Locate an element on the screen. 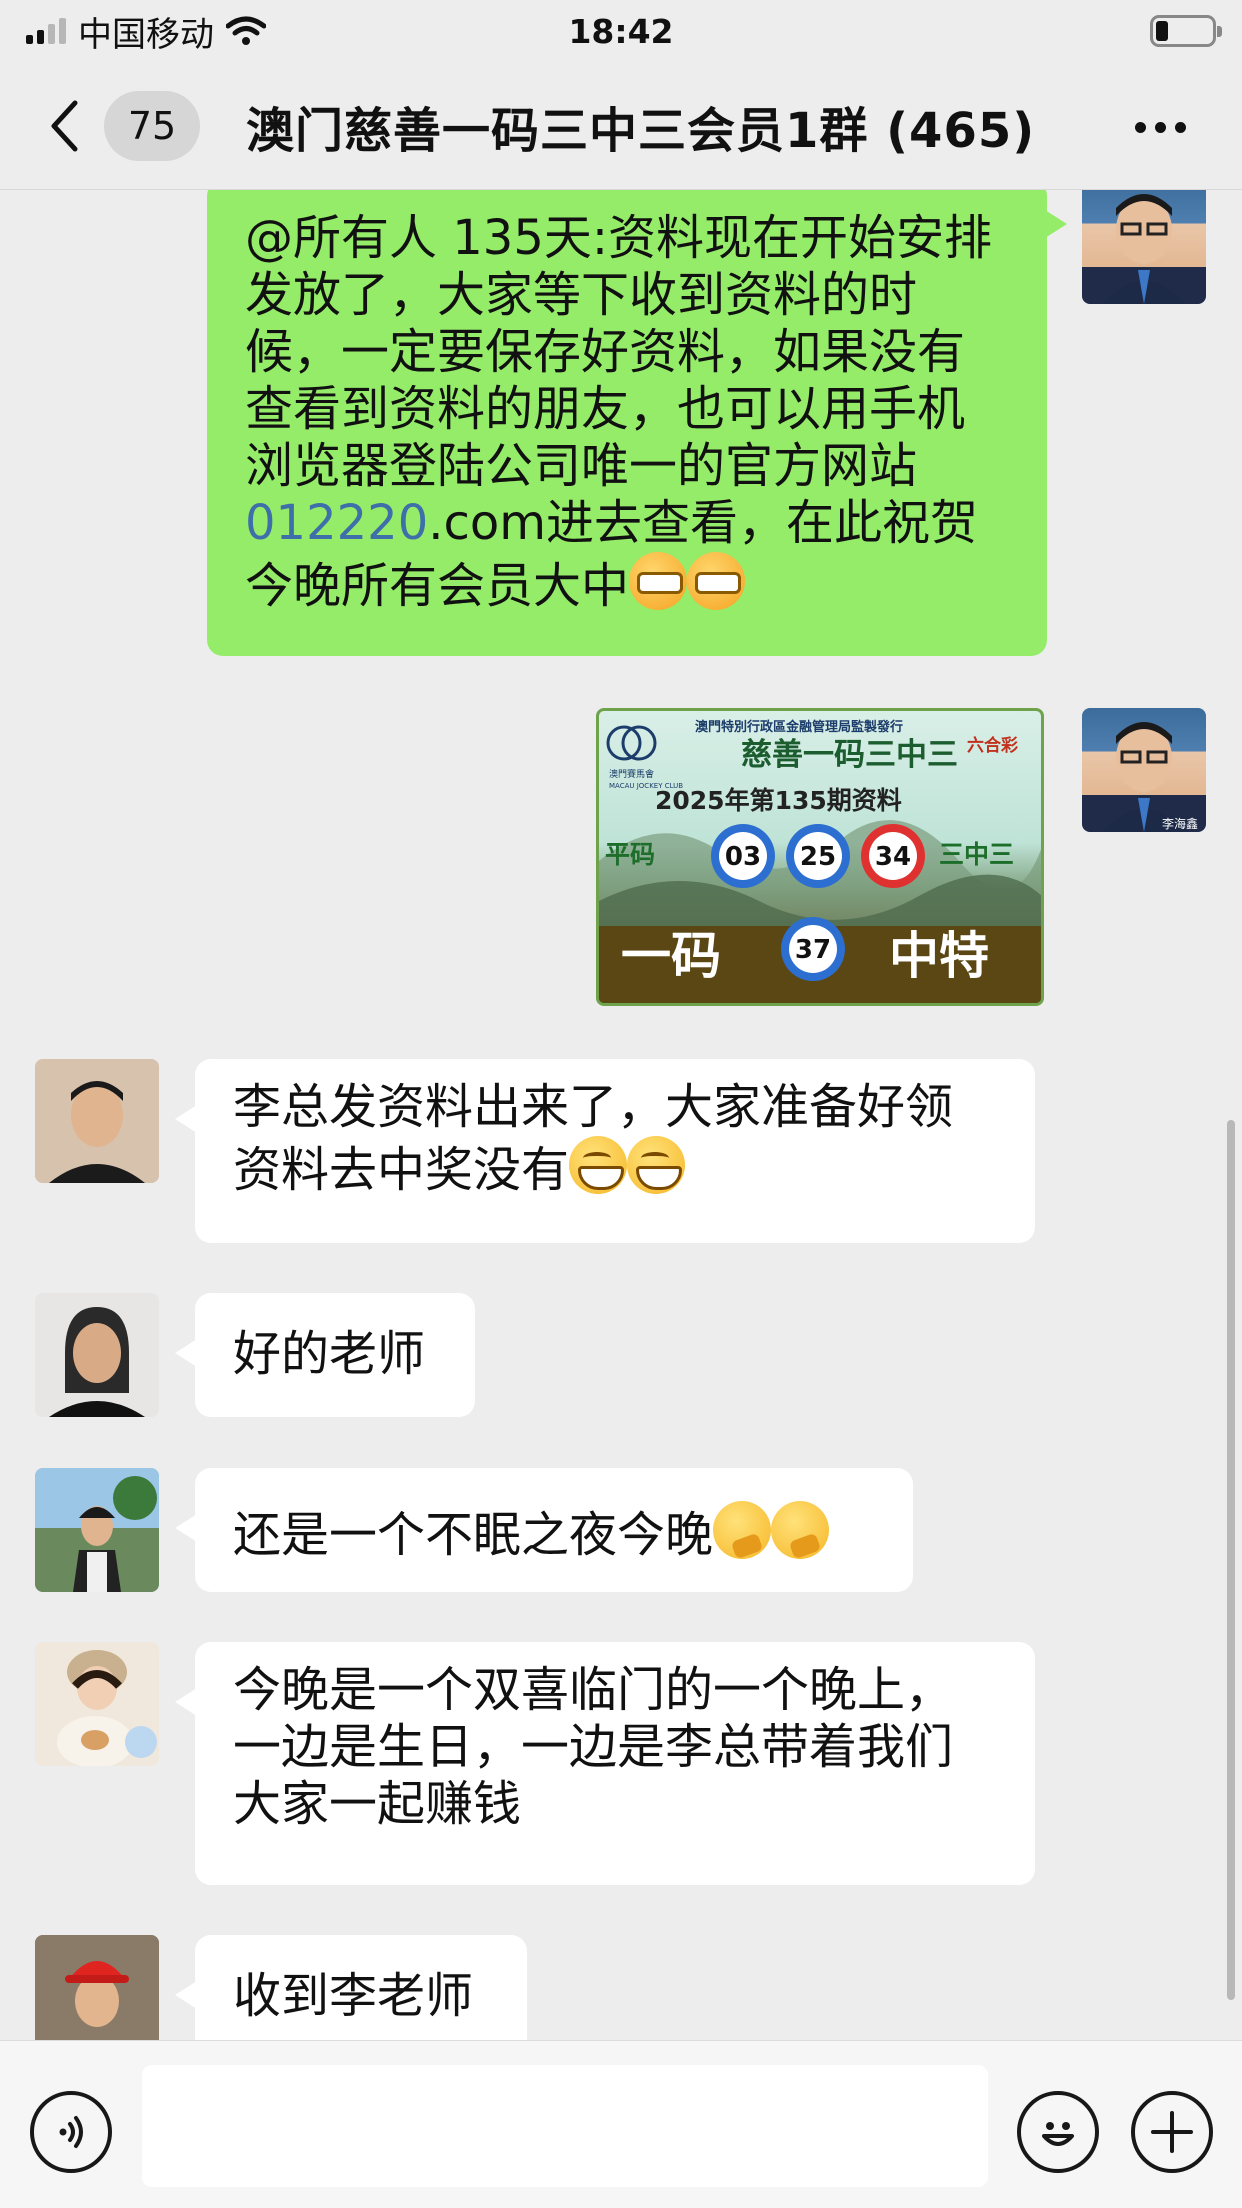  signal-icon is located at coordinates (46, 31).